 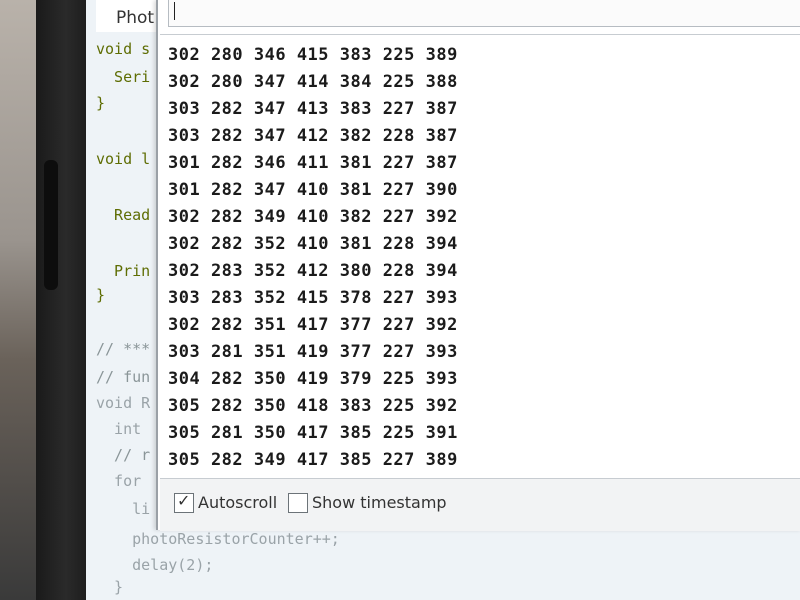 I want to click on serial-output-row: 302 282 349 410 382 227 392, so click(x=313, y=217).